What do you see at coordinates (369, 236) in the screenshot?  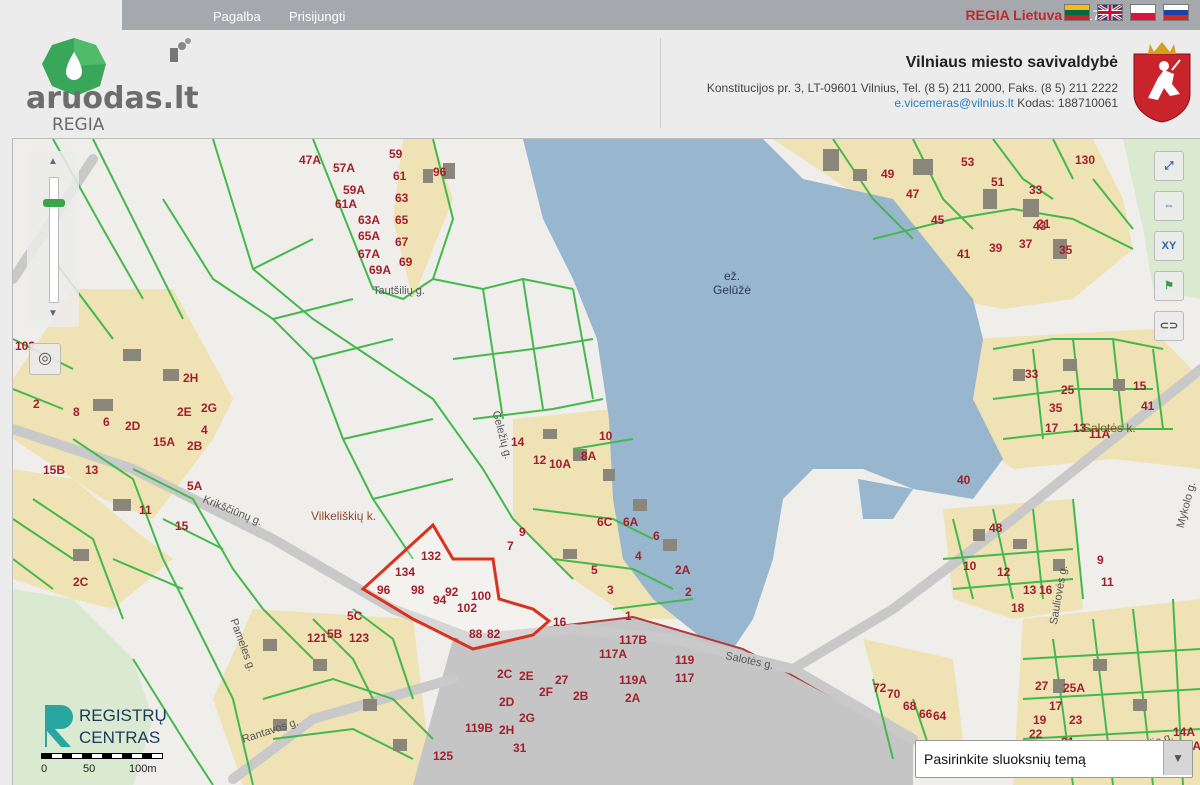 I see `parcel-number: 65A` at bounding box center [369, 236].